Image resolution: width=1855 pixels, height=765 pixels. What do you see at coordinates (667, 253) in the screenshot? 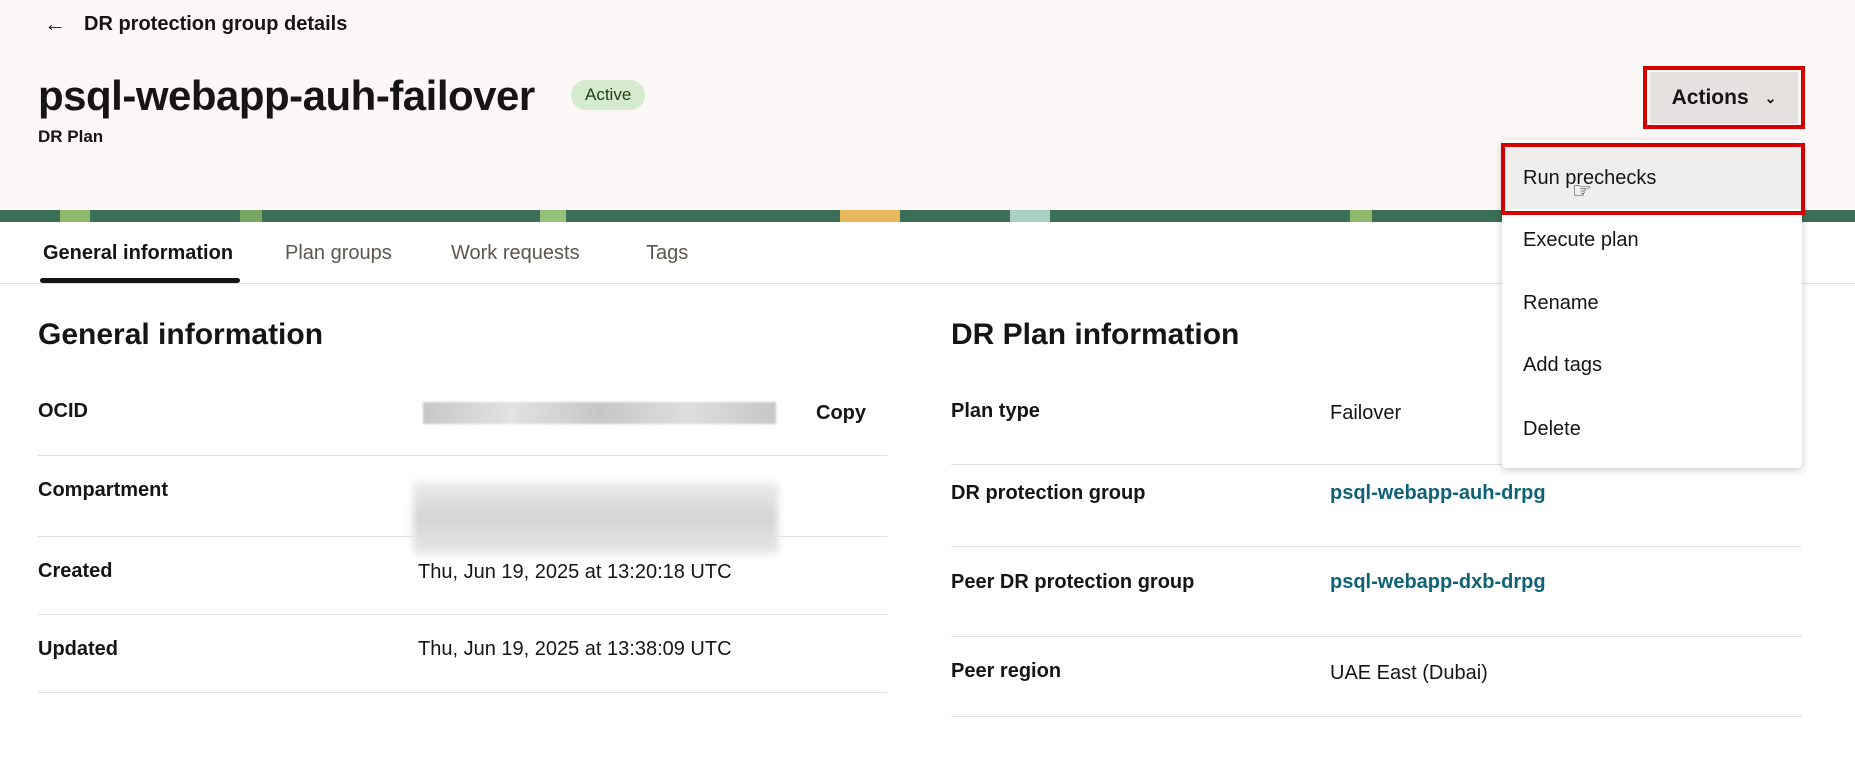
I see `tab-tags: Tags` at bounding box center [667, 253].